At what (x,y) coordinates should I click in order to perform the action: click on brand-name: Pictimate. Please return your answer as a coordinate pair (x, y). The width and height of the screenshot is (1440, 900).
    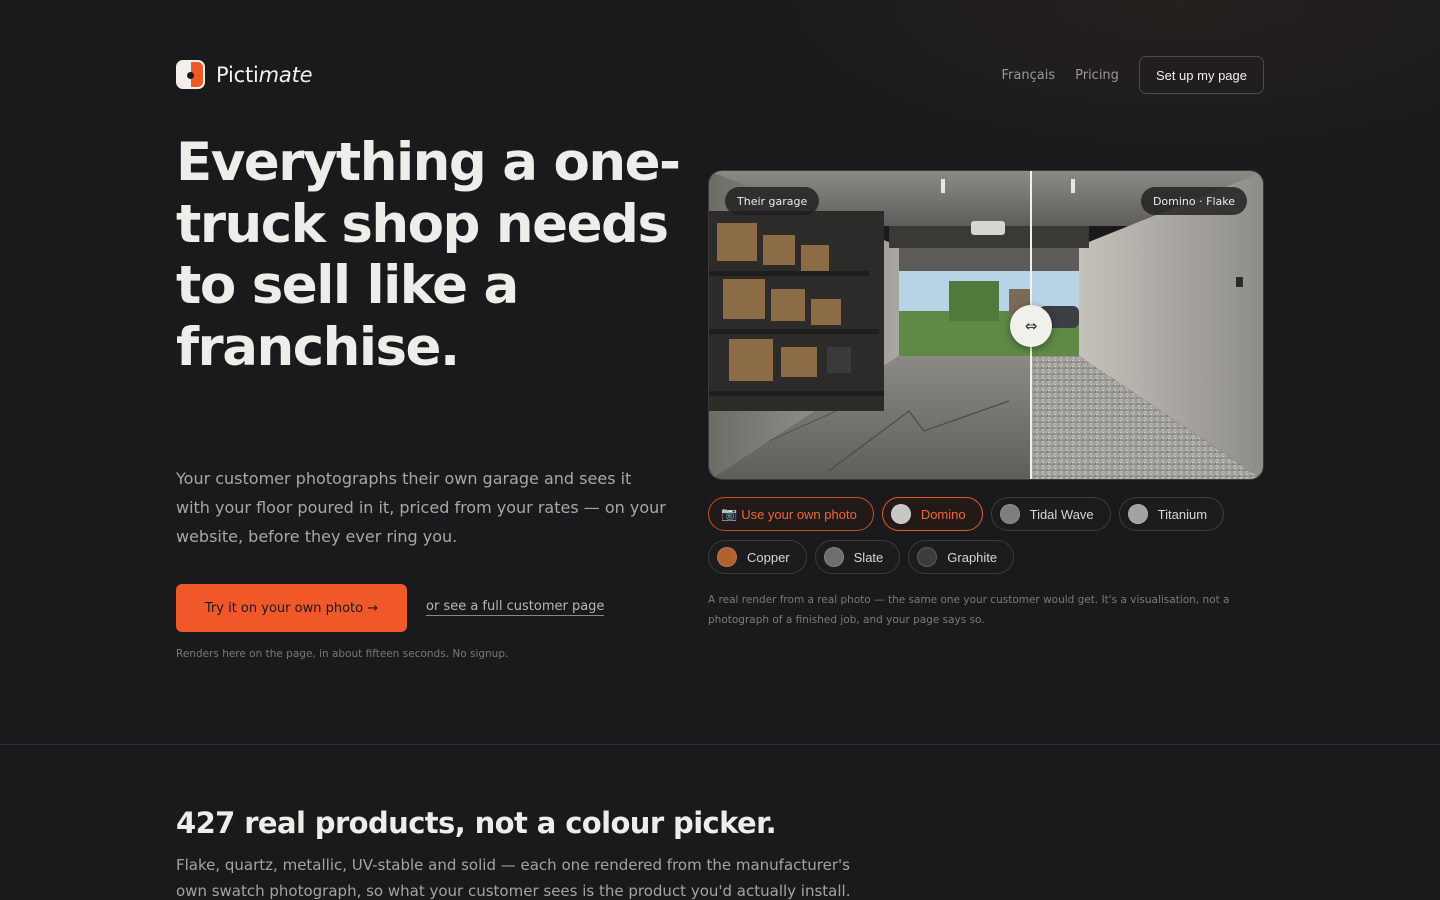
    Looking at the image, I should click on (264, 74).